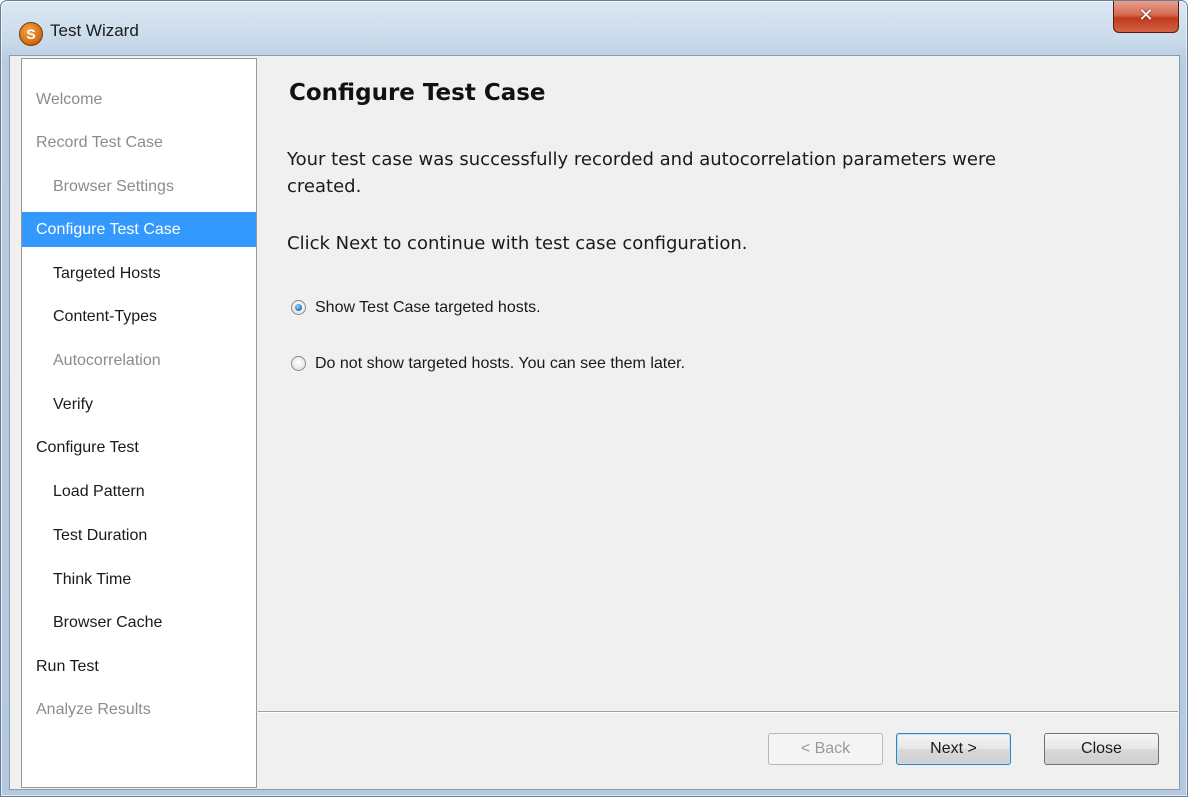 The height and width of the screenshot is (799, 1190). What do you see at coordinates (139, 535) in the screenshot?
I see `sidebar-item-test-duration: Test Duration` at bounding box center [139, 535].